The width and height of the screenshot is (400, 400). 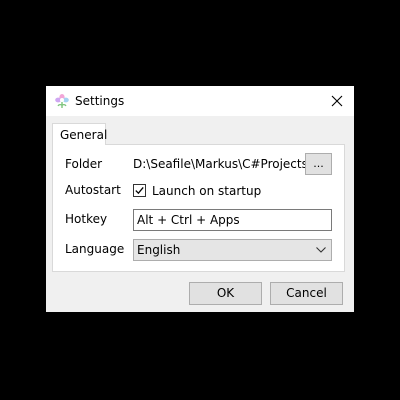 What do you see at coordinates (86, 219) in the screenshot?
I see `hotkey-label: Hotkey` at bounding box center [86, 219].